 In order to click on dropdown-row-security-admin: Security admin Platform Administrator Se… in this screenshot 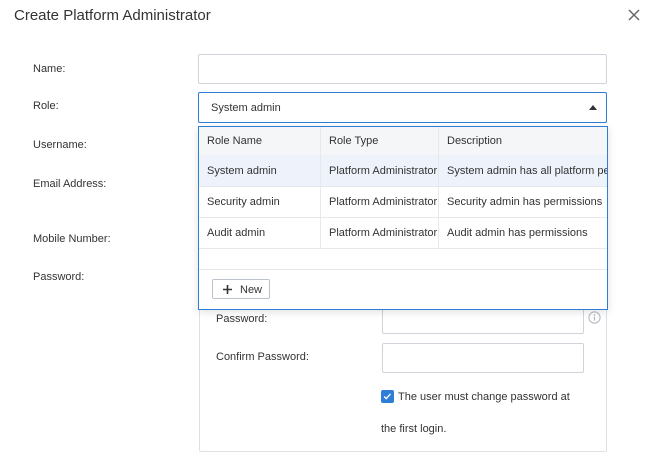, I will do `click(403, 202)`.